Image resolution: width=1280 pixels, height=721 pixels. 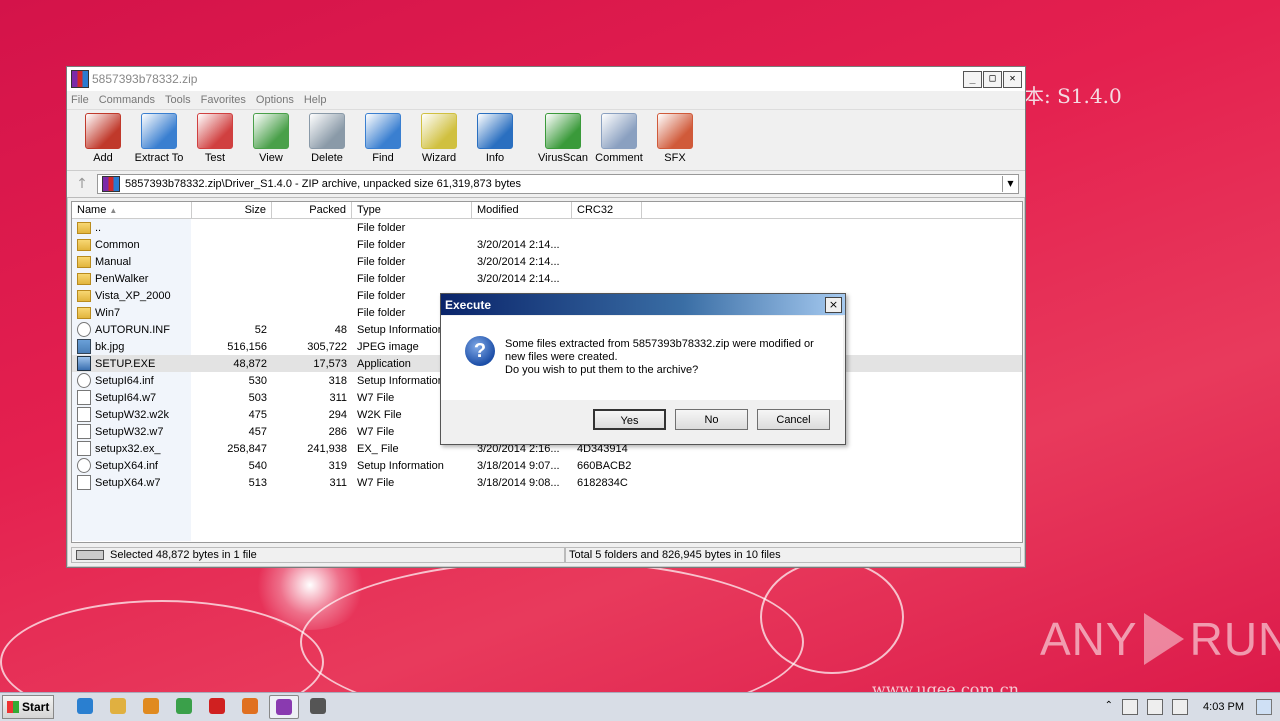 What do you see at coordinates (247, 346) in the screenshot?
I see `cell-size: 516,156` at bounding box center [247, 346].